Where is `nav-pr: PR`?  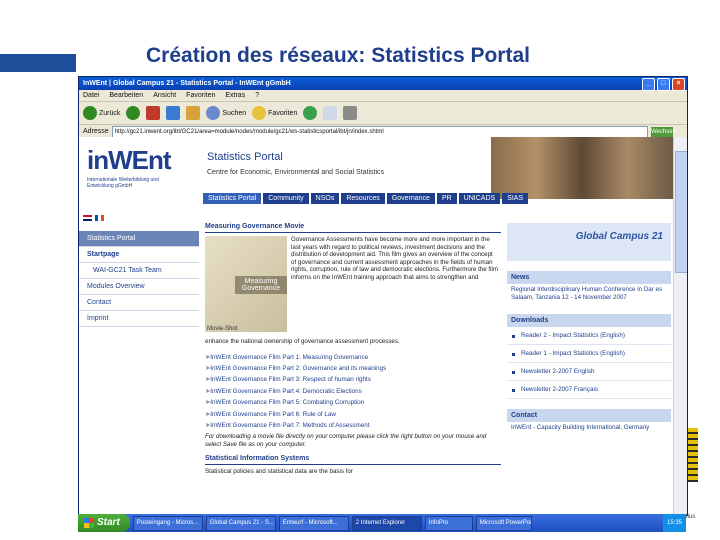
nav-pr: PR is located at coordinates (446, 198).